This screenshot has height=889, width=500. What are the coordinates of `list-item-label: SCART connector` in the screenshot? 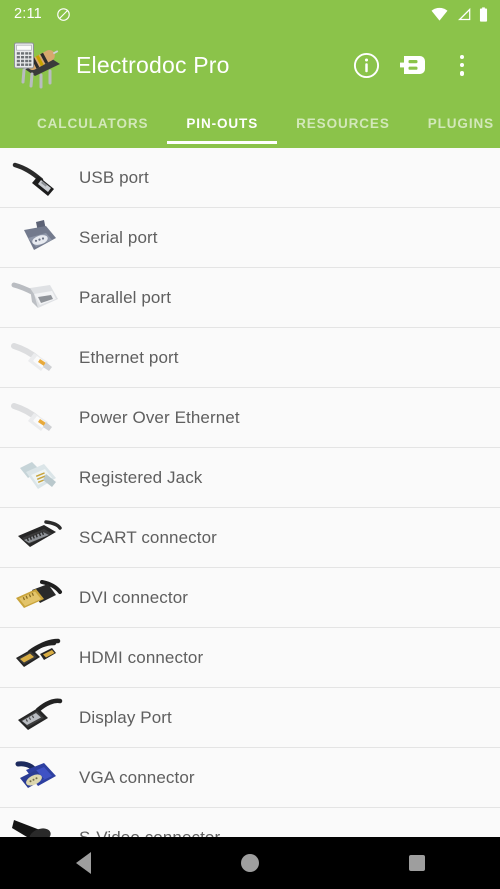 It's located at (148, 537).